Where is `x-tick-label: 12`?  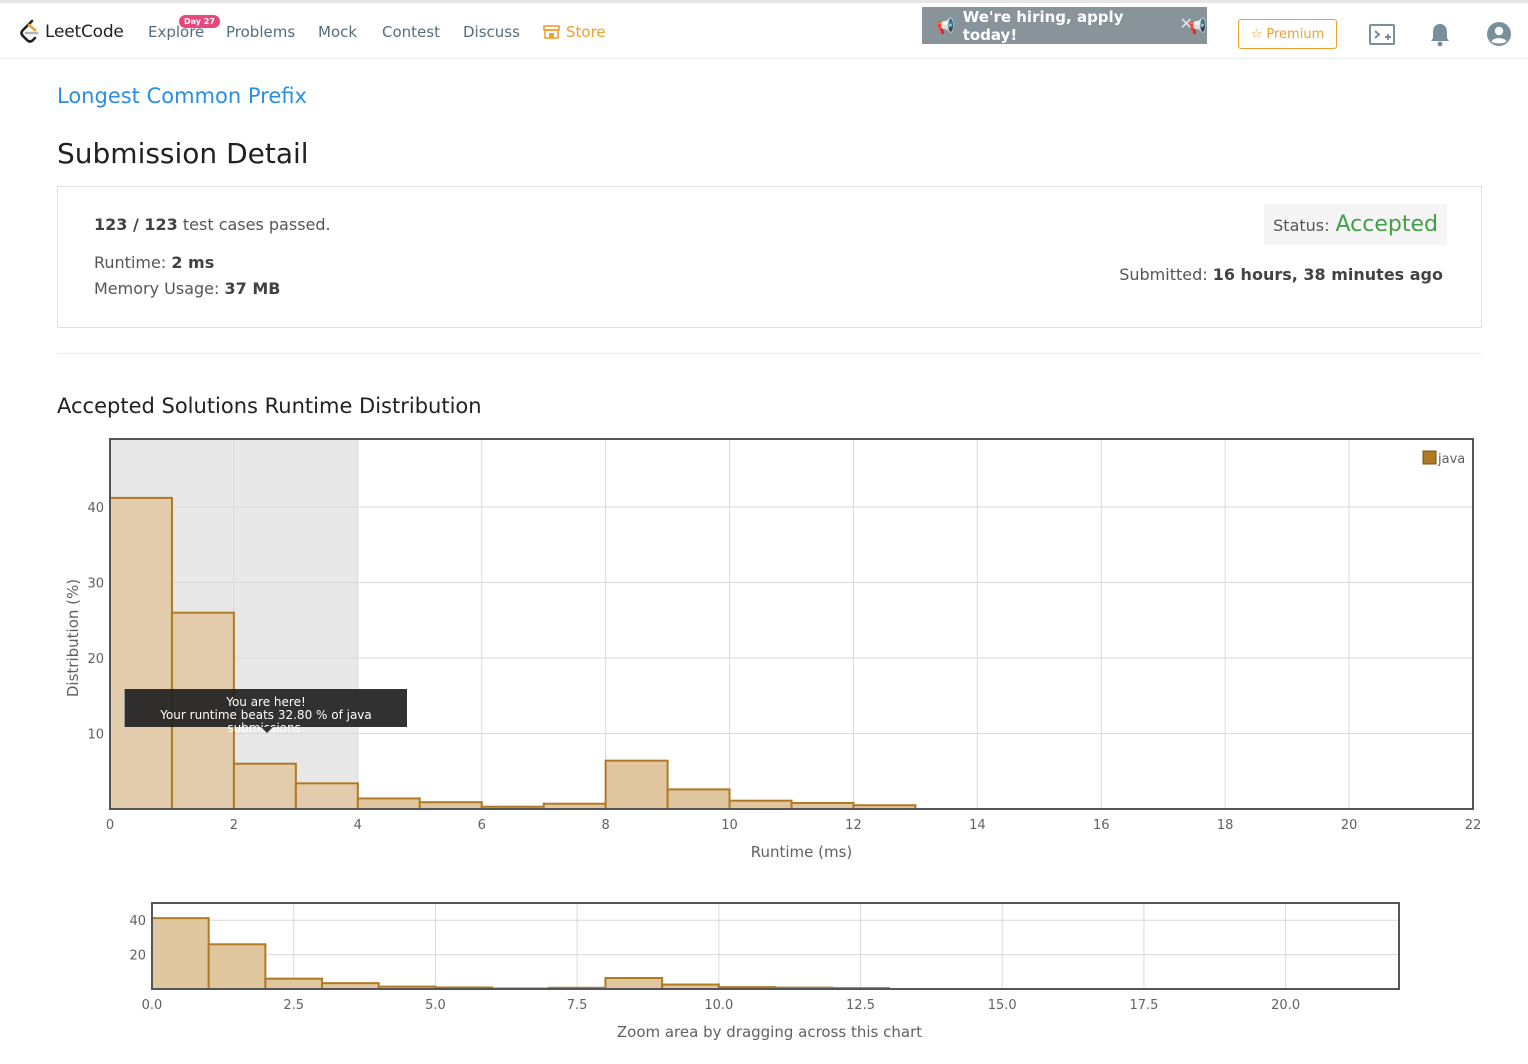 x-tick-label: 12 is located at coordinates (853, 825).